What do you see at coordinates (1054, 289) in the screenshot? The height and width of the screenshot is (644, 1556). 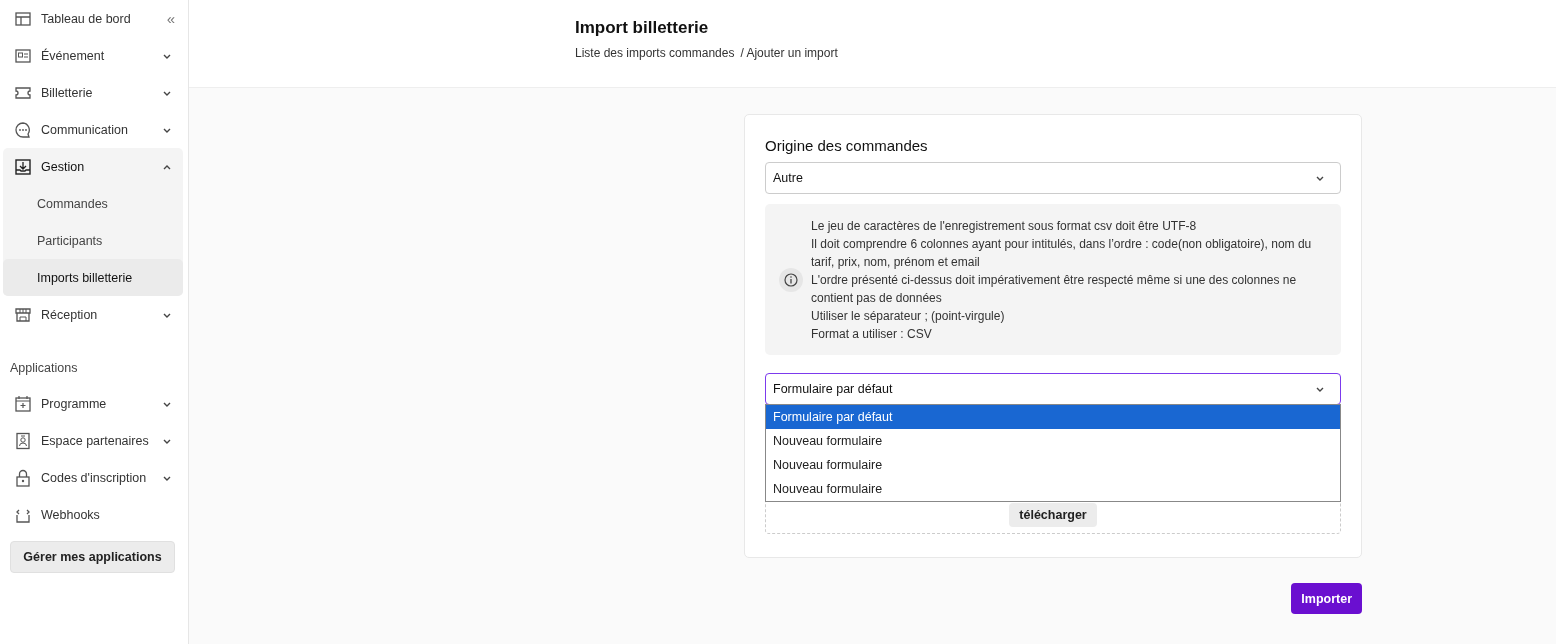 I see `info-text: L'ordre présenté ci-dessus doit impérativement être respecté même si une des colonnes ne contient pas de données` at bounding box center [1054, 289].